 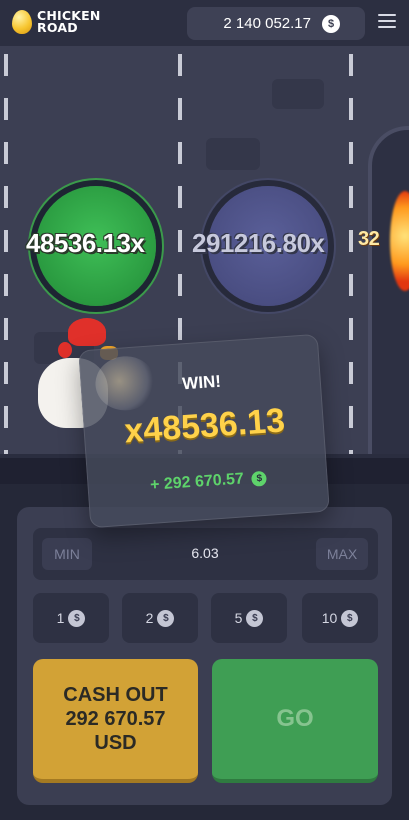 What do you see at coordinates (342, 554) in the screenshot?
I see `bet-max-button: MAX` at bounding box center [342, 554].